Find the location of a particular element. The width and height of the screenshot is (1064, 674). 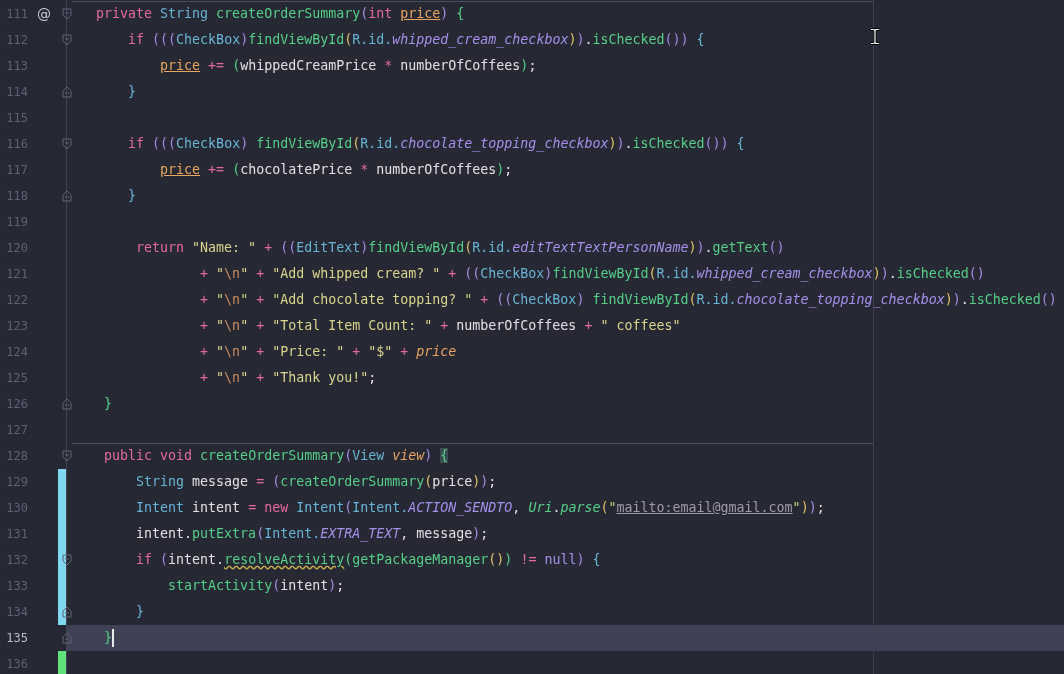

code-line: String message = (createOrderSummary(price)); is located at coordinates (316, 482).